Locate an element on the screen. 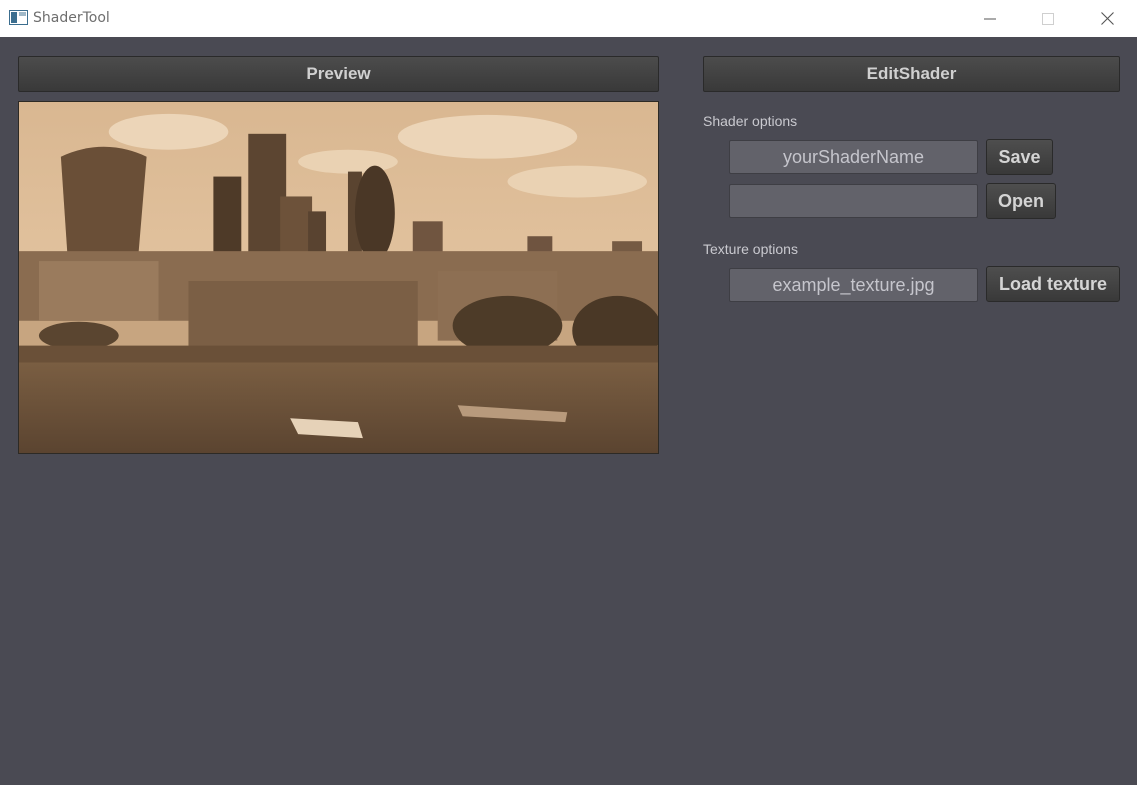 The image size is (1137, 785). window-title: ShaderTool is located at coordinates (71, 18).